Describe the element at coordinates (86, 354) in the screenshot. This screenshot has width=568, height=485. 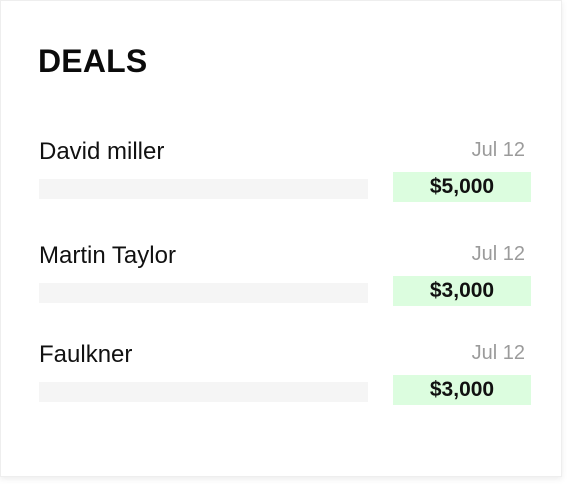
I see `deal-name: Faulkner` at that location.